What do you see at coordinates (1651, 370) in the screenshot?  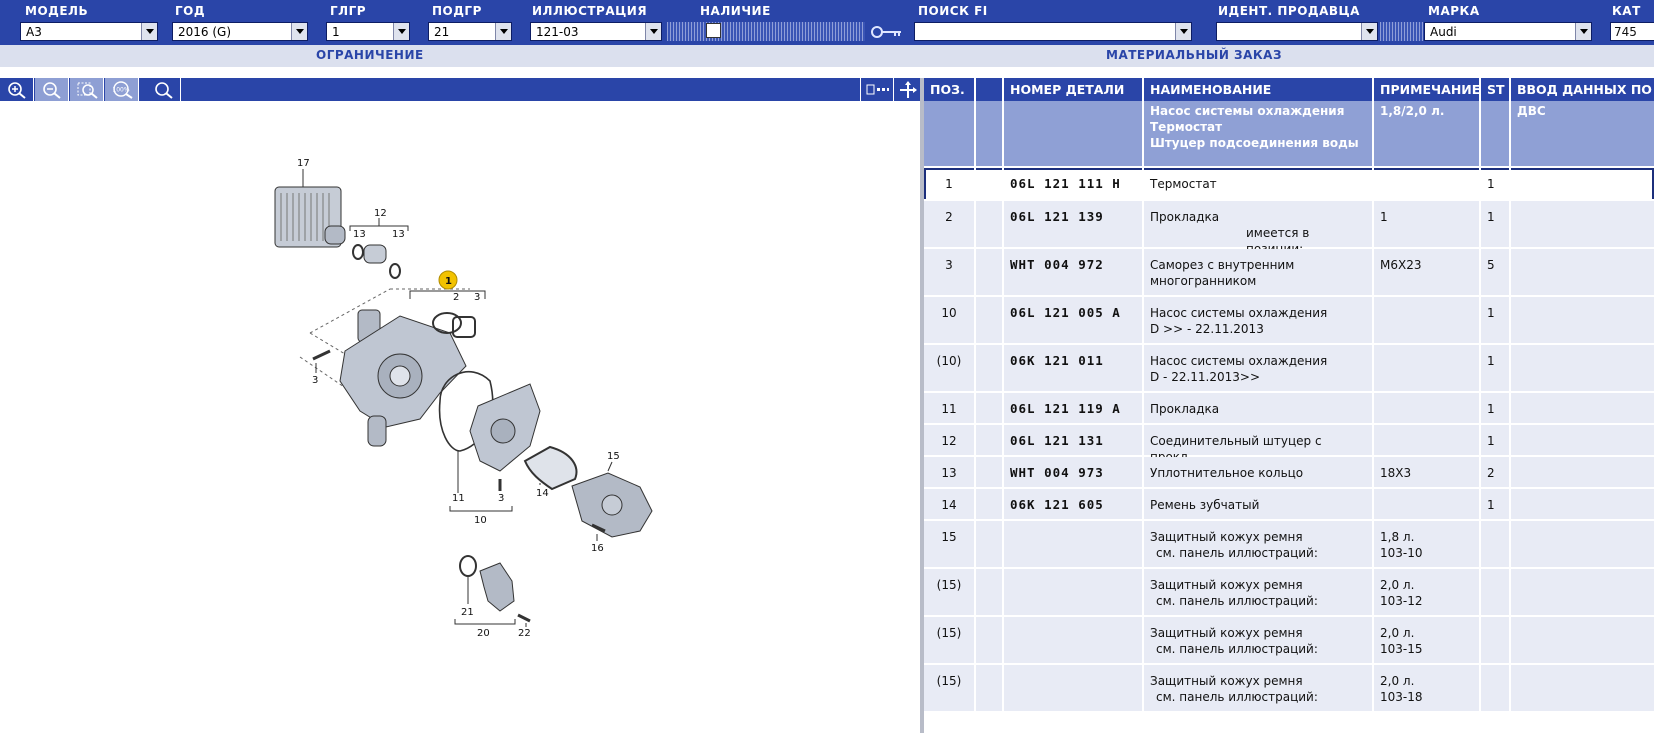 I see `vertical-scrollbar` at bounding box center [1651, 370].